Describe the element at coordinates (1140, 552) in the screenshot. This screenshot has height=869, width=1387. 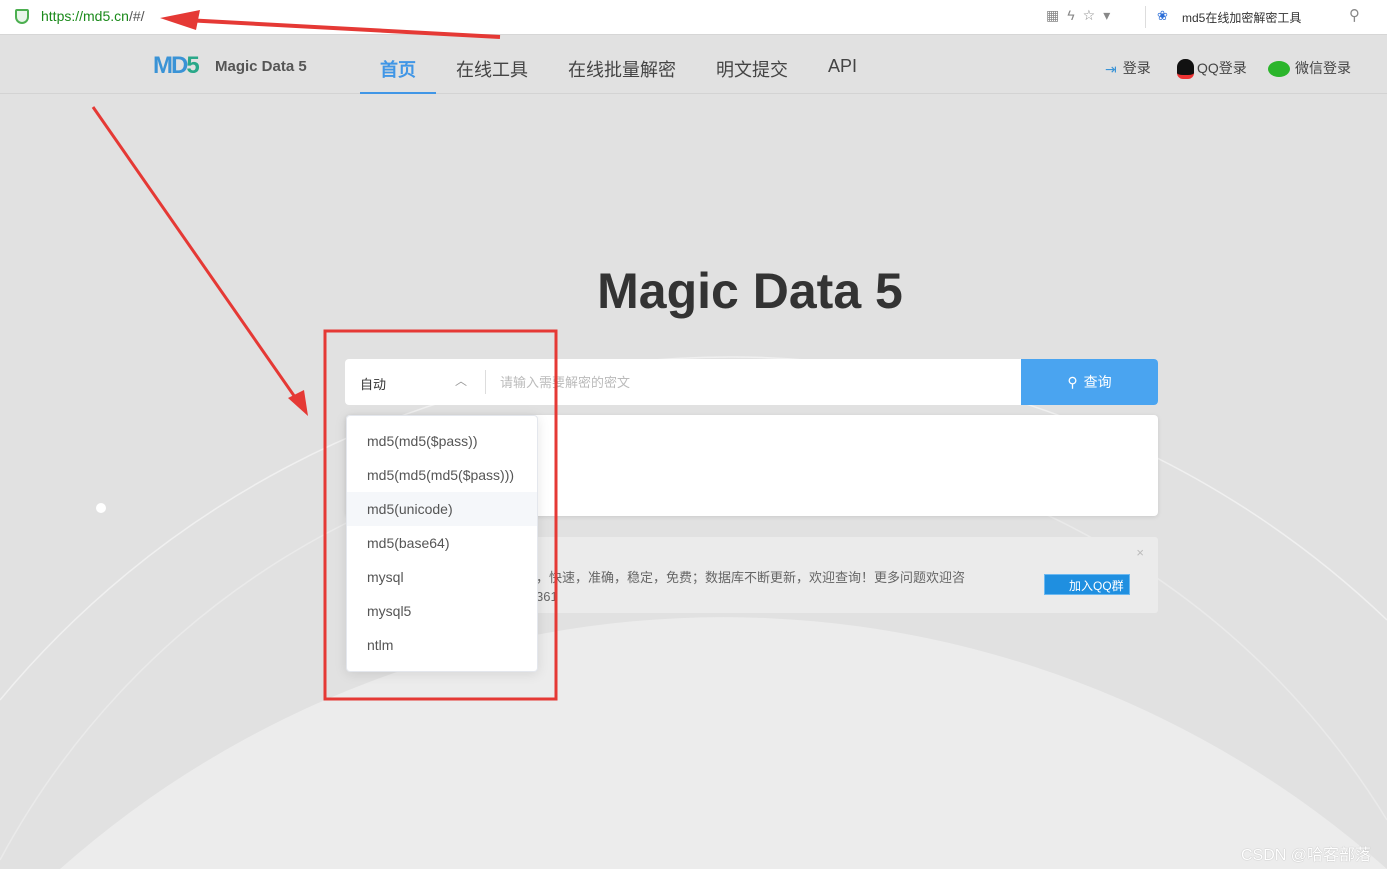
I see `close-icon: ×` at that location.